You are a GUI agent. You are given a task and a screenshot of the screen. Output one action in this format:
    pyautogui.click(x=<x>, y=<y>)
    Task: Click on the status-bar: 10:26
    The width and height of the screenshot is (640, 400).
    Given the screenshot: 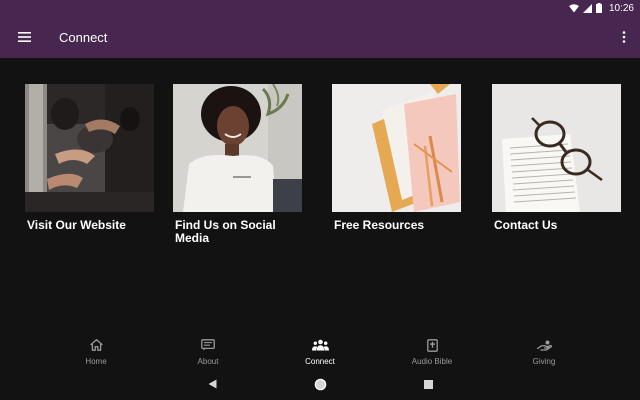 What is the action you would take?
    pyautogui.click(x=320, y=8)
    